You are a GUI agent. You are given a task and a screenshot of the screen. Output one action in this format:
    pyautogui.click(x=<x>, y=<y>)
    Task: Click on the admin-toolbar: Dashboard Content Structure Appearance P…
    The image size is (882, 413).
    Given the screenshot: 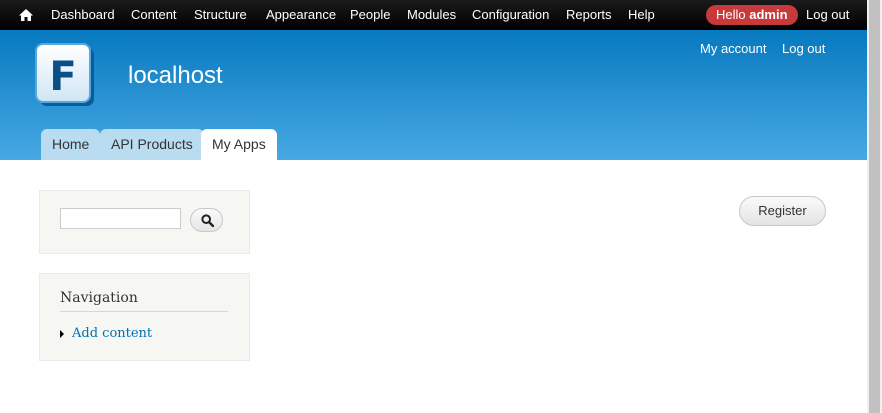 What is the action you would take?
    pyautogui.click(x=433, y=15)
    